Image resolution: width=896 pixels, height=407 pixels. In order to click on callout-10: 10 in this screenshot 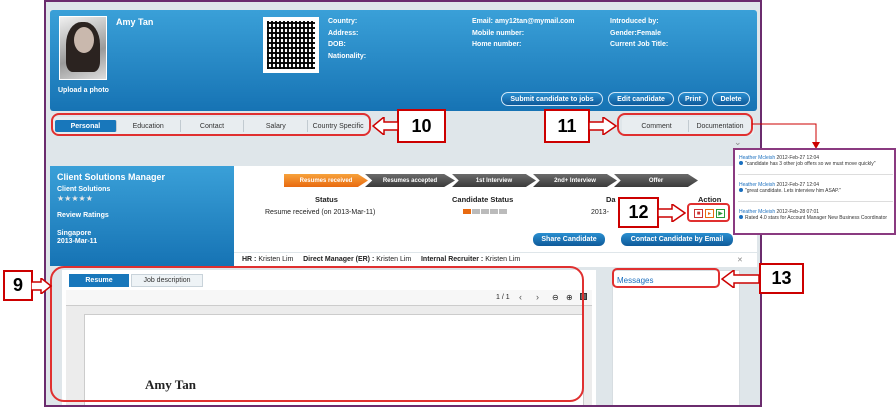, I will do `click(421, 126)`.